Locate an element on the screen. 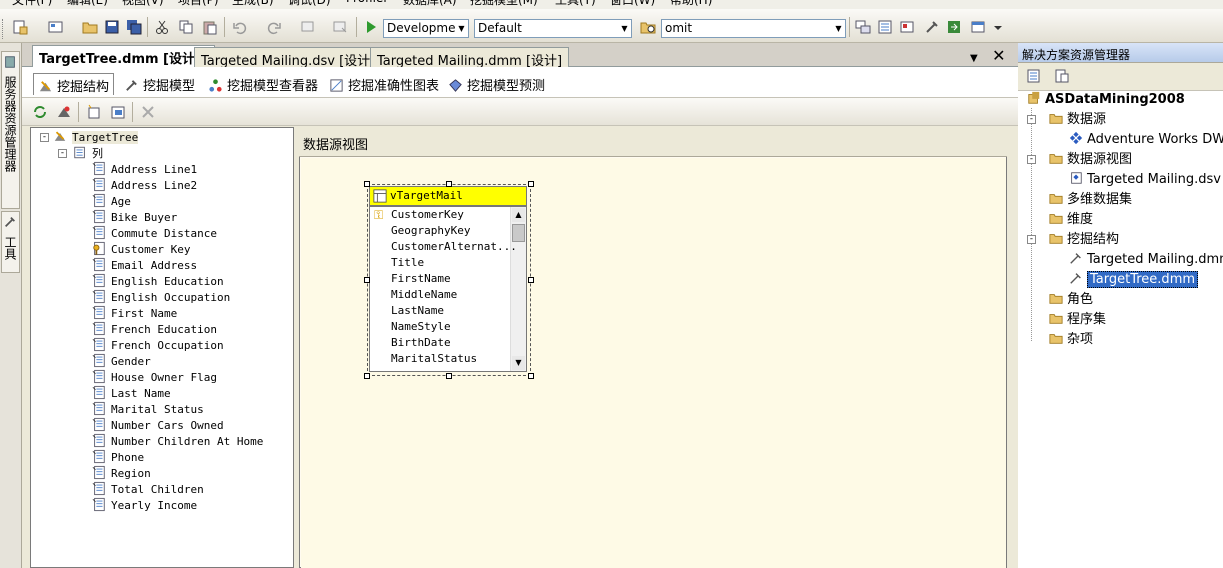 The height and width of the screenshot is (568, 1223). toolbox-tab: 工具箱 is located at coordinates (10, 242).